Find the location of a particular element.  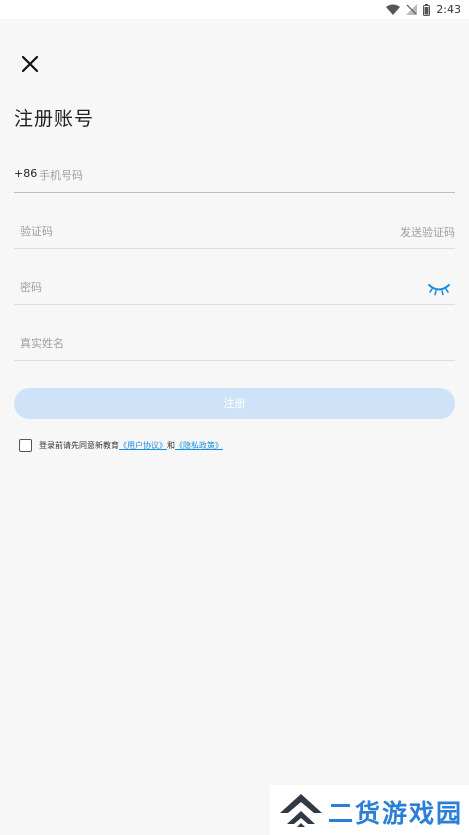

eye-closed-icon is located at coordinates (439, 290).